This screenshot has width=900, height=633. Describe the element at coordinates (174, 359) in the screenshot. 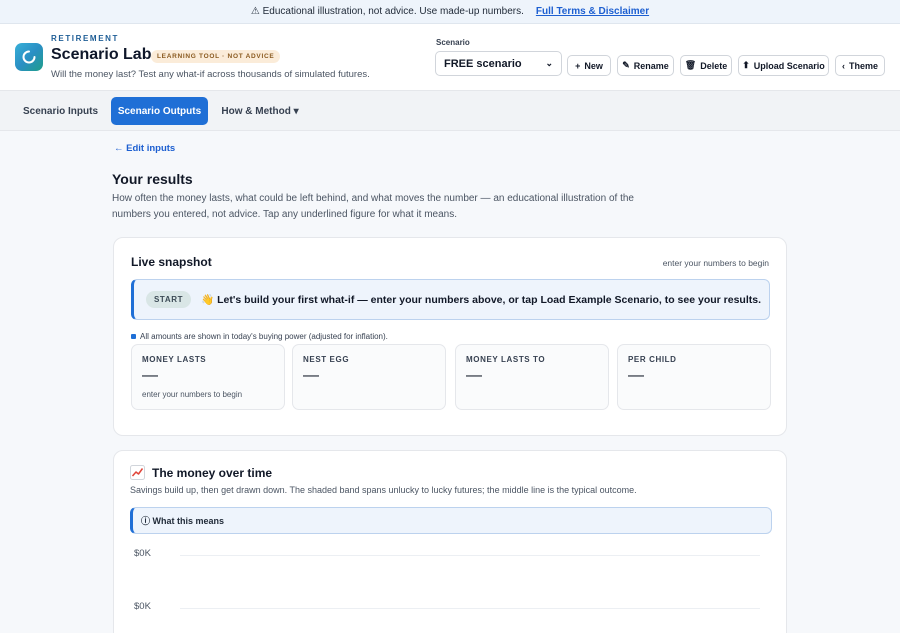

I see `stat-label: MONEY LASTS` at that location.